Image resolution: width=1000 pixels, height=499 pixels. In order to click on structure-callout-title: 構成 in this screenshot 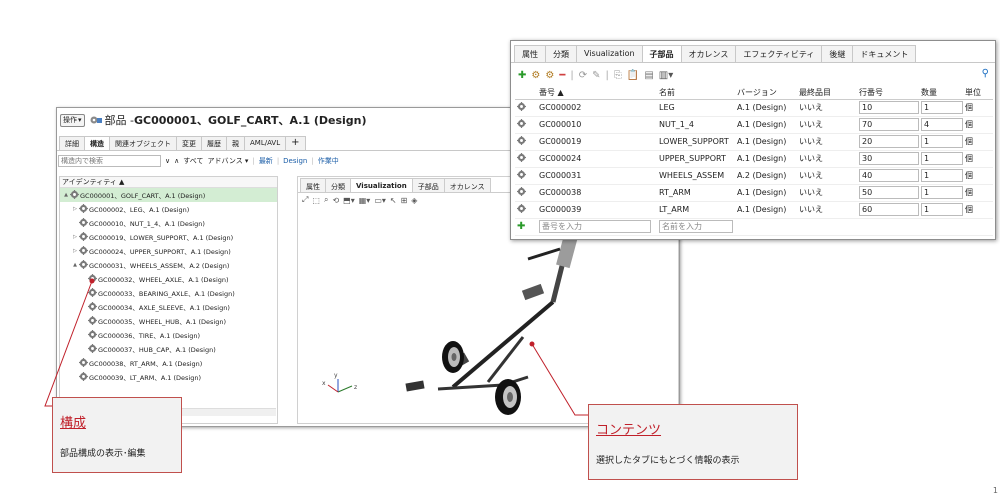, I will do `click(73, 423)`.